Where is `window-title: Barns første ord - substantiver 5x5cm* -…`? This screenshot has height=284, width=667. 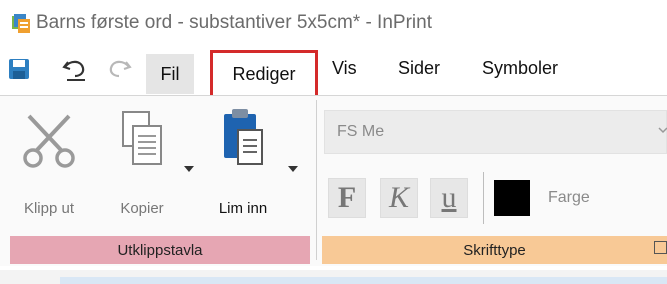 window-title: Barns første ord - substantiver 5x5cm* -… is located at coordinates (234, 22).